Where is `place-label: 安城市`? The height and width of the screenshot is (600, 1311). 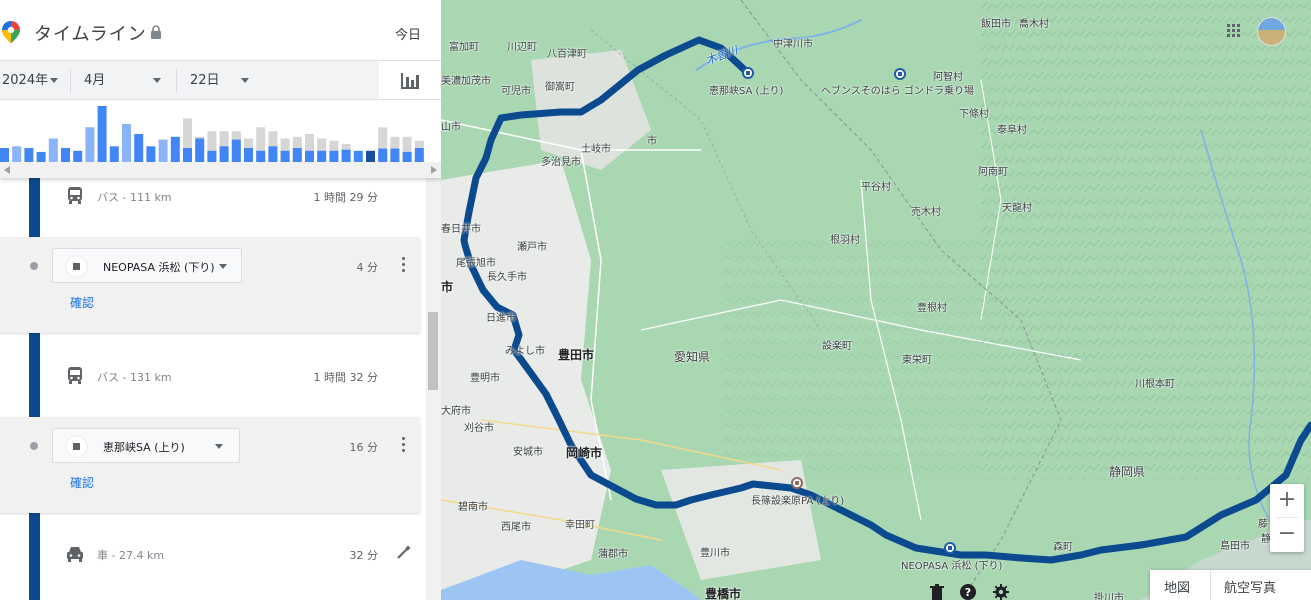
place-label: 安城市 is located at coordinates (528, 452).